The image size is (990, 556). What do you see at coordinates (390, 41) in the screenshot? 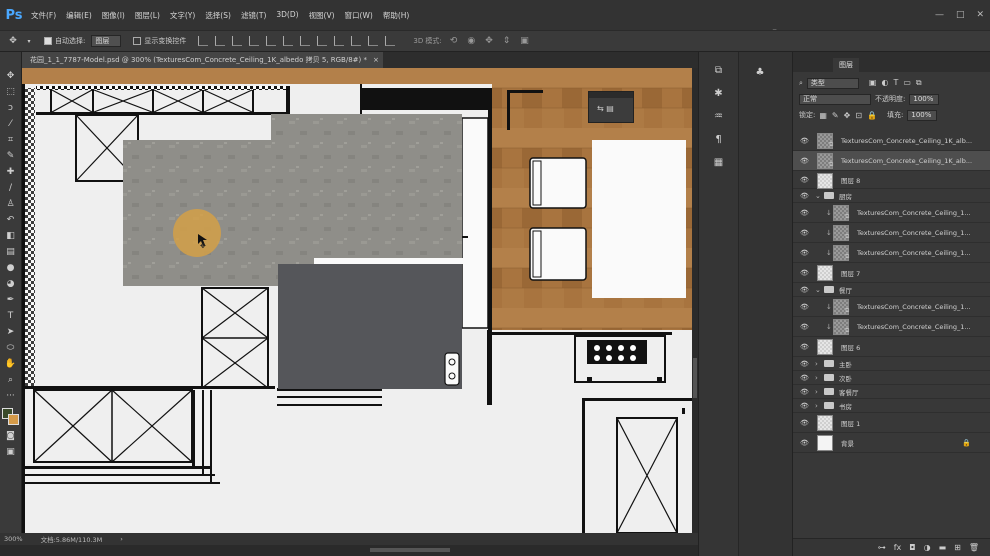
I see `distribute-right-icon` at bounding box center [390, 41].